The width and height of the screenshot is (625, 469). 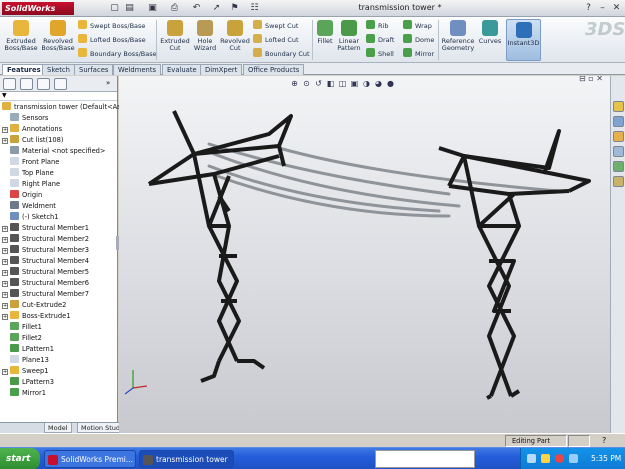 What do you see at coordinates (490, 32) in the screenshot?
I see `curves-button: Curves` at bounding box center [490, 32].